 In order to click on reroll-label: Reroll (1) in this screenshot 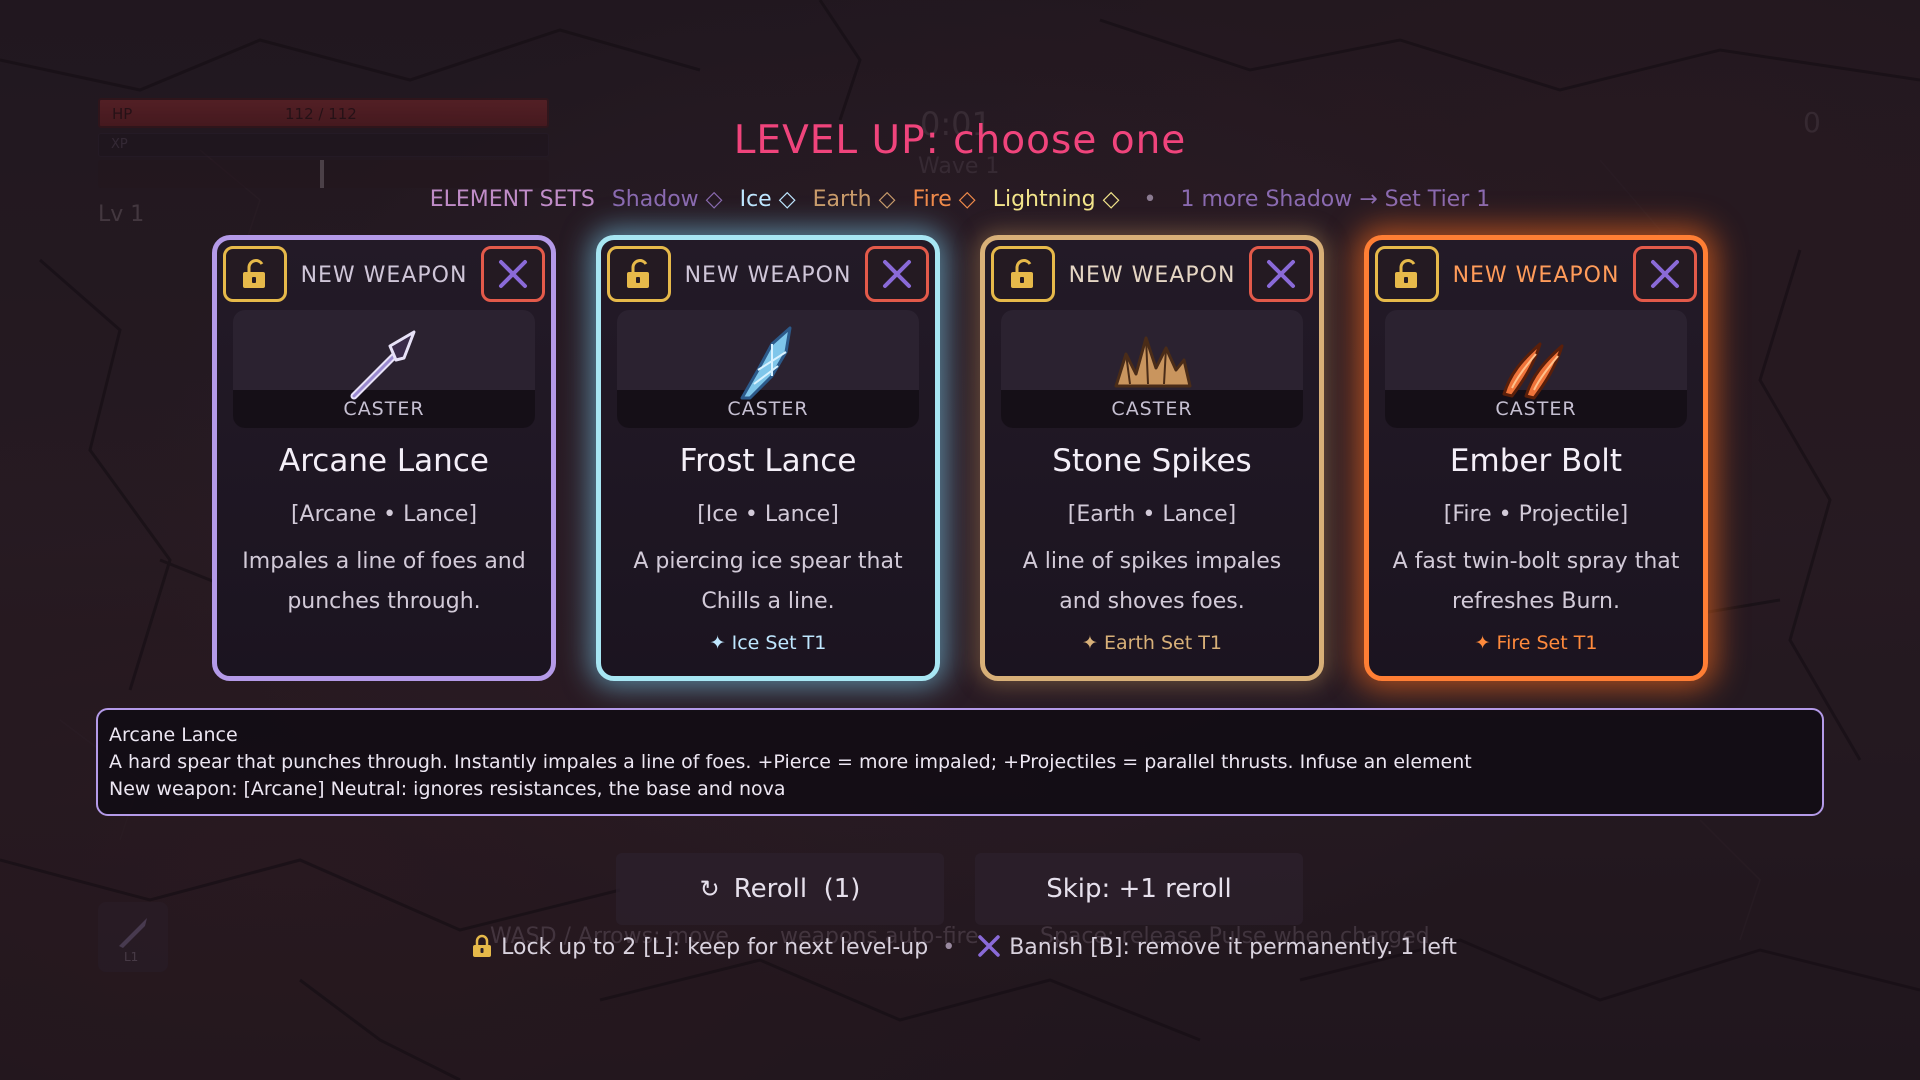, I will do `click(797, 889)`.